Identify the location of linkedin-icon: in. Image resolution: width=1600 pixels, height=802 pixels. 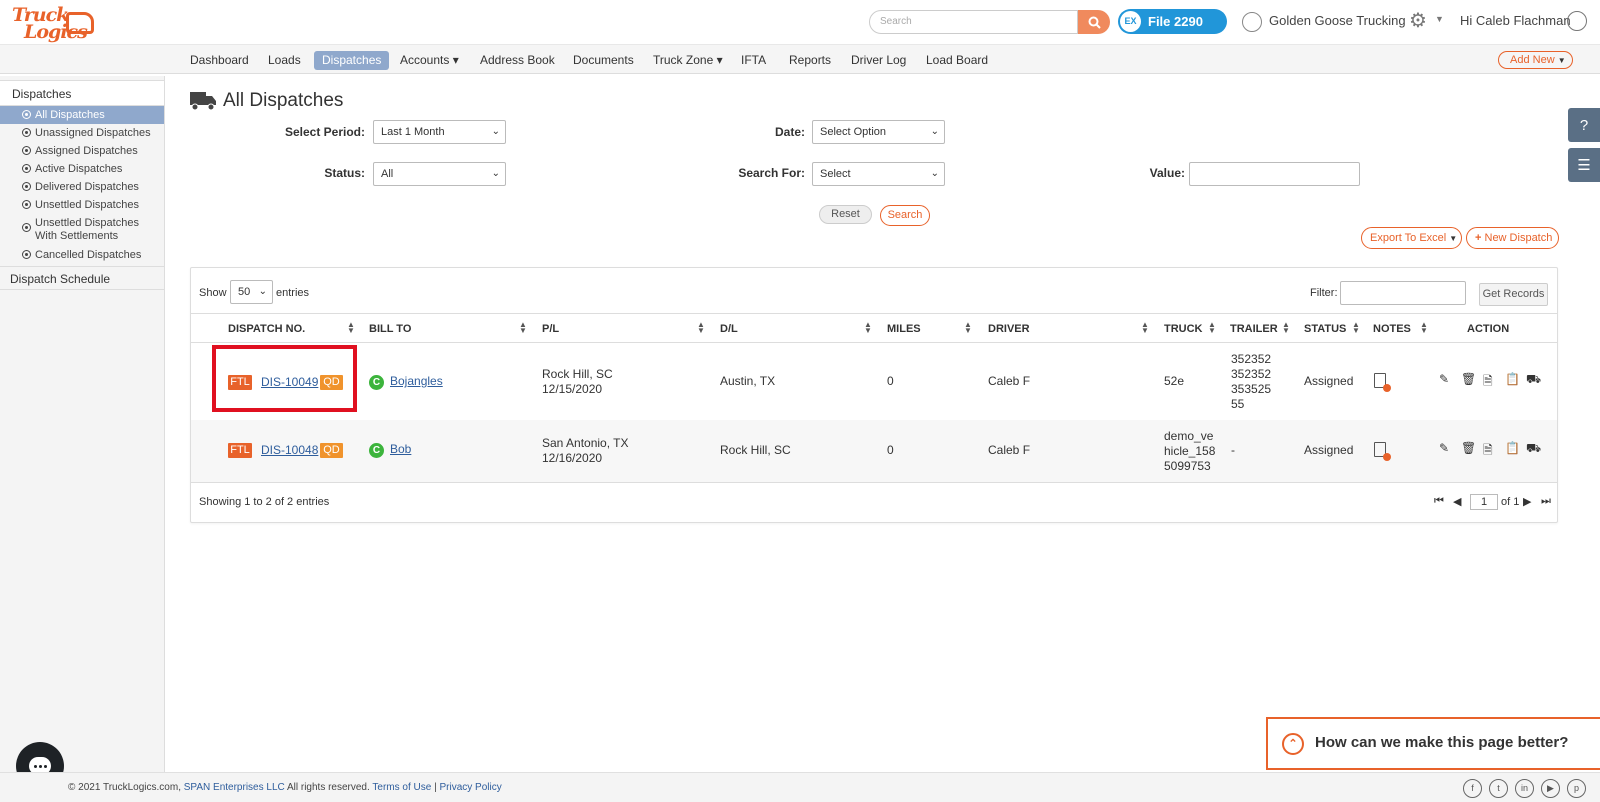
(1524, 788).